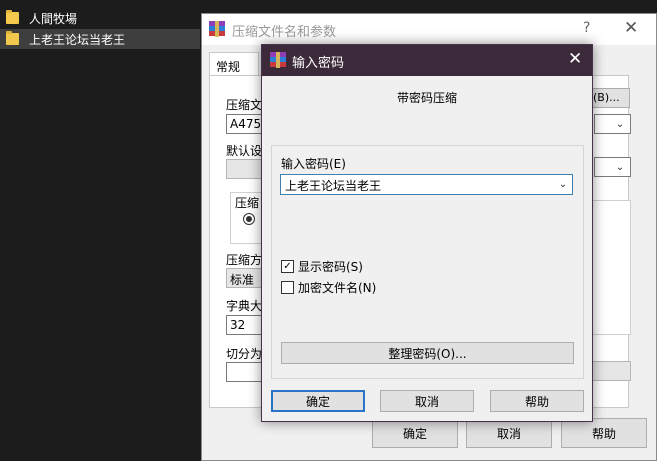 The width and height of the screenshot is (657, 461). I want to click on password-label: 输入密码(E), so click(313, 164).